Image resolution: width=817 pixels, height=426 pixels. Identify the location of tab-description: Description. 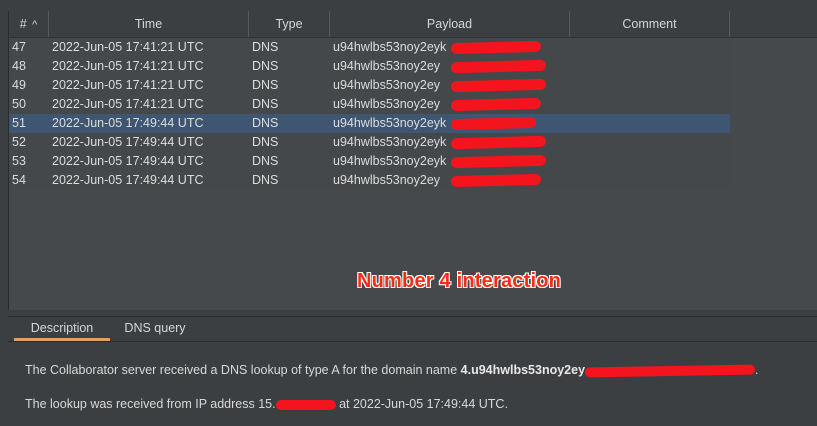
(62, 329).